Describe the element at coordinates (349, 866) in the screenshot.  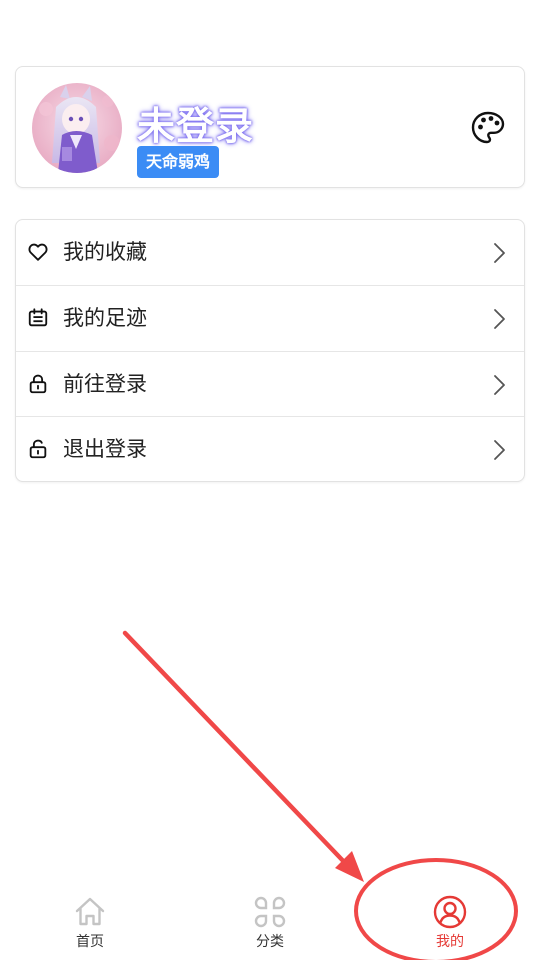
I see `annotation-arrowhead` at that location.